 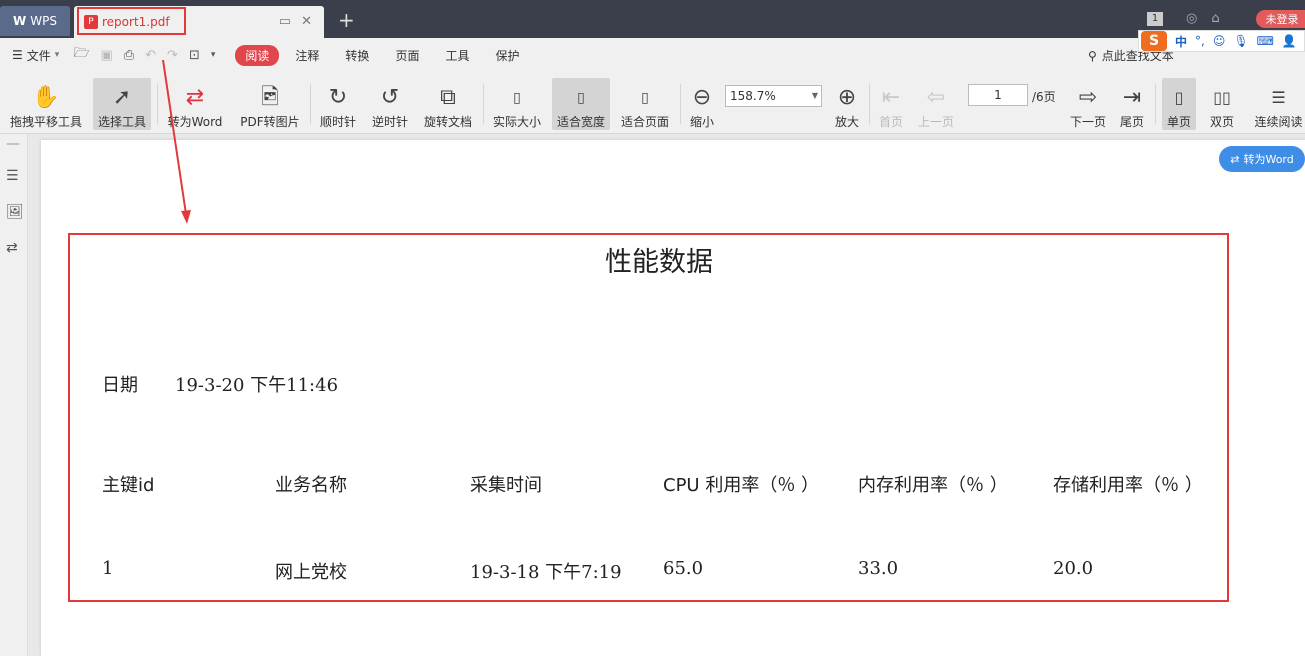 I want to click on zoom-in-button: ⊕ 放大, so click(x=847, y=104).